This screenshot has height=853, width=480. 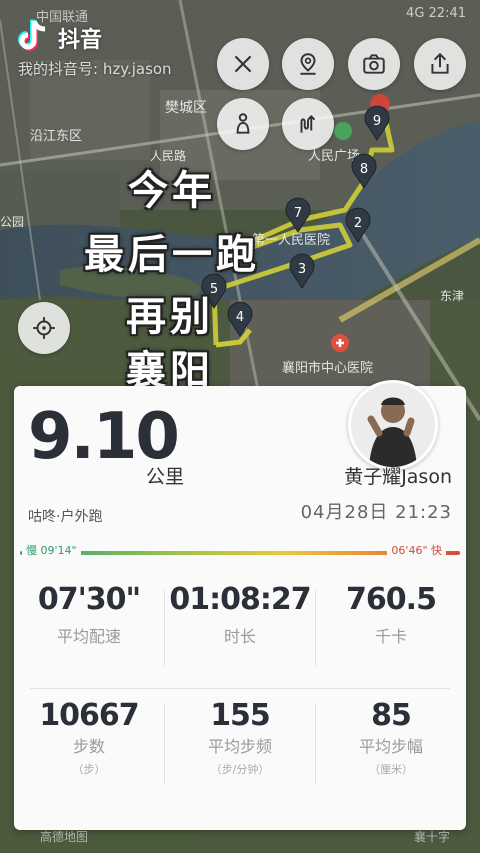 I want to click on username: 黄子耀Jason, so click(x=398, y=475).